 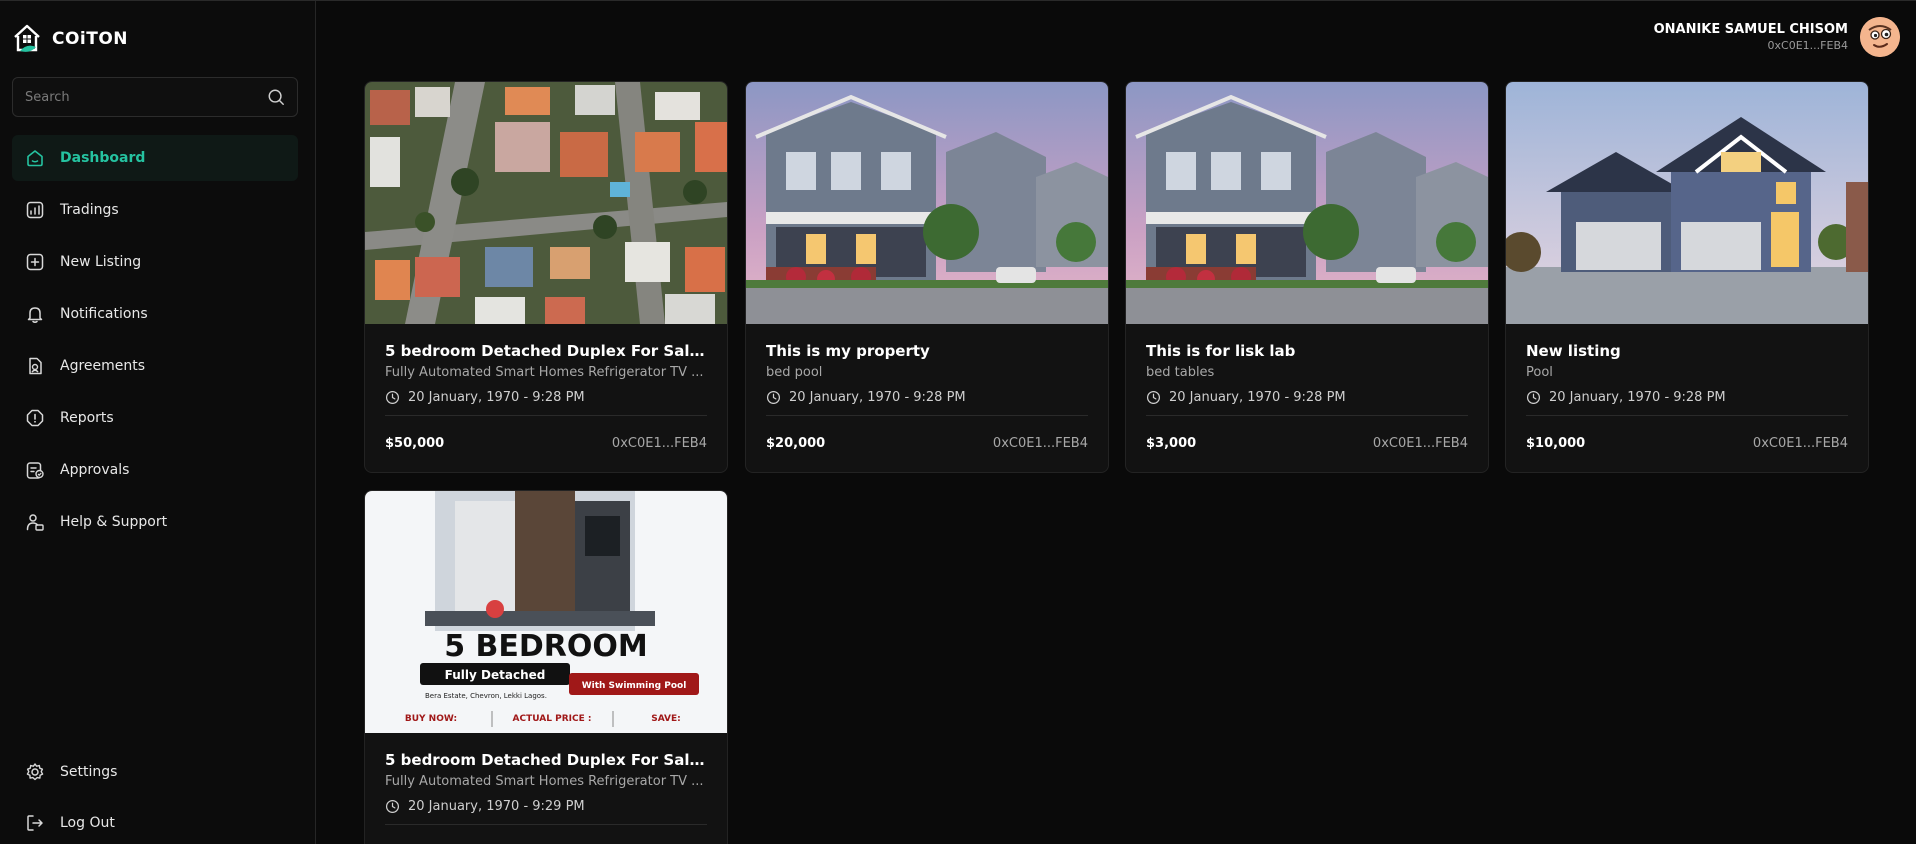 I want to click on listing-price: $3,000, so click(x=1171, y=443).